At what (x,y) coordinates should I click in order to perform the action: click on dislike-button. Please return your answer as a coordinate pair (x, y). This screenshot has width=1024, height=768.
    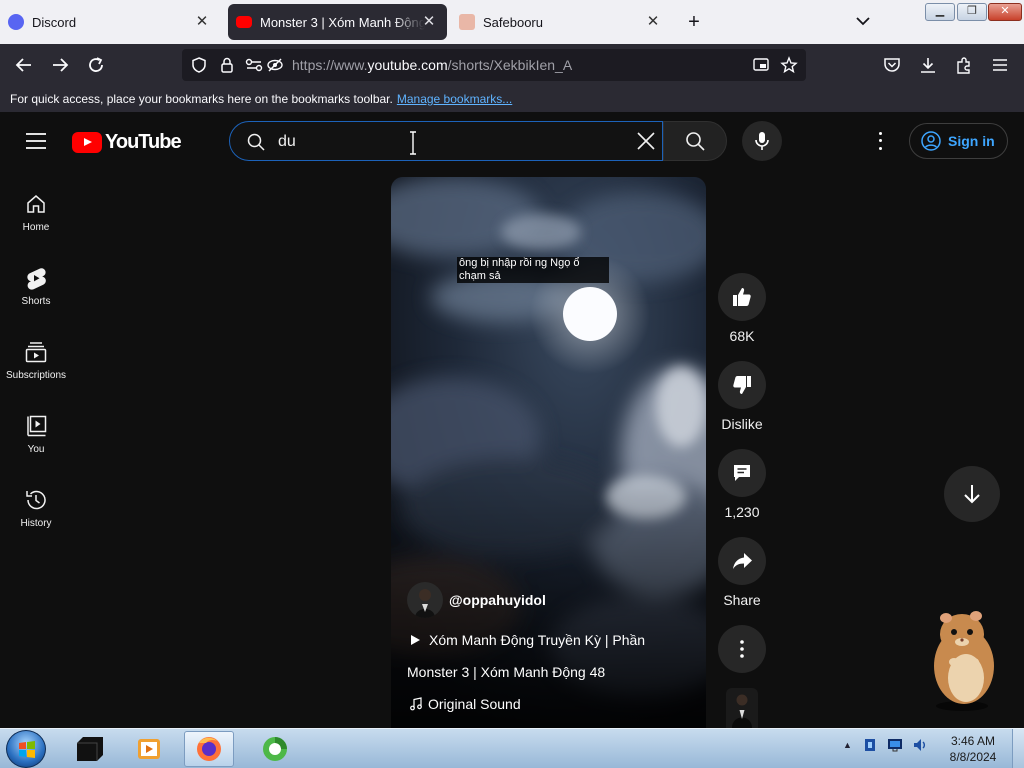
    Looking at the image, I should click on (742, 385).